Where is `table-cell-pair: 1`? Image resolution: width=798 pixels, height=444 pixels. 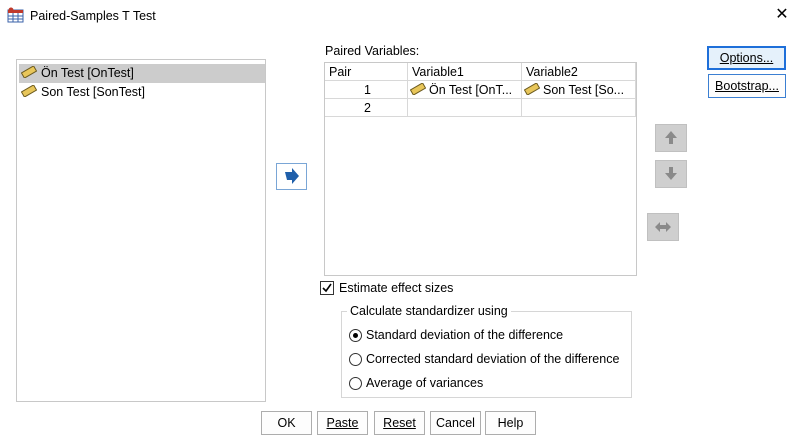 table-cell-pair: 1 is located at coordinates (366, 90).